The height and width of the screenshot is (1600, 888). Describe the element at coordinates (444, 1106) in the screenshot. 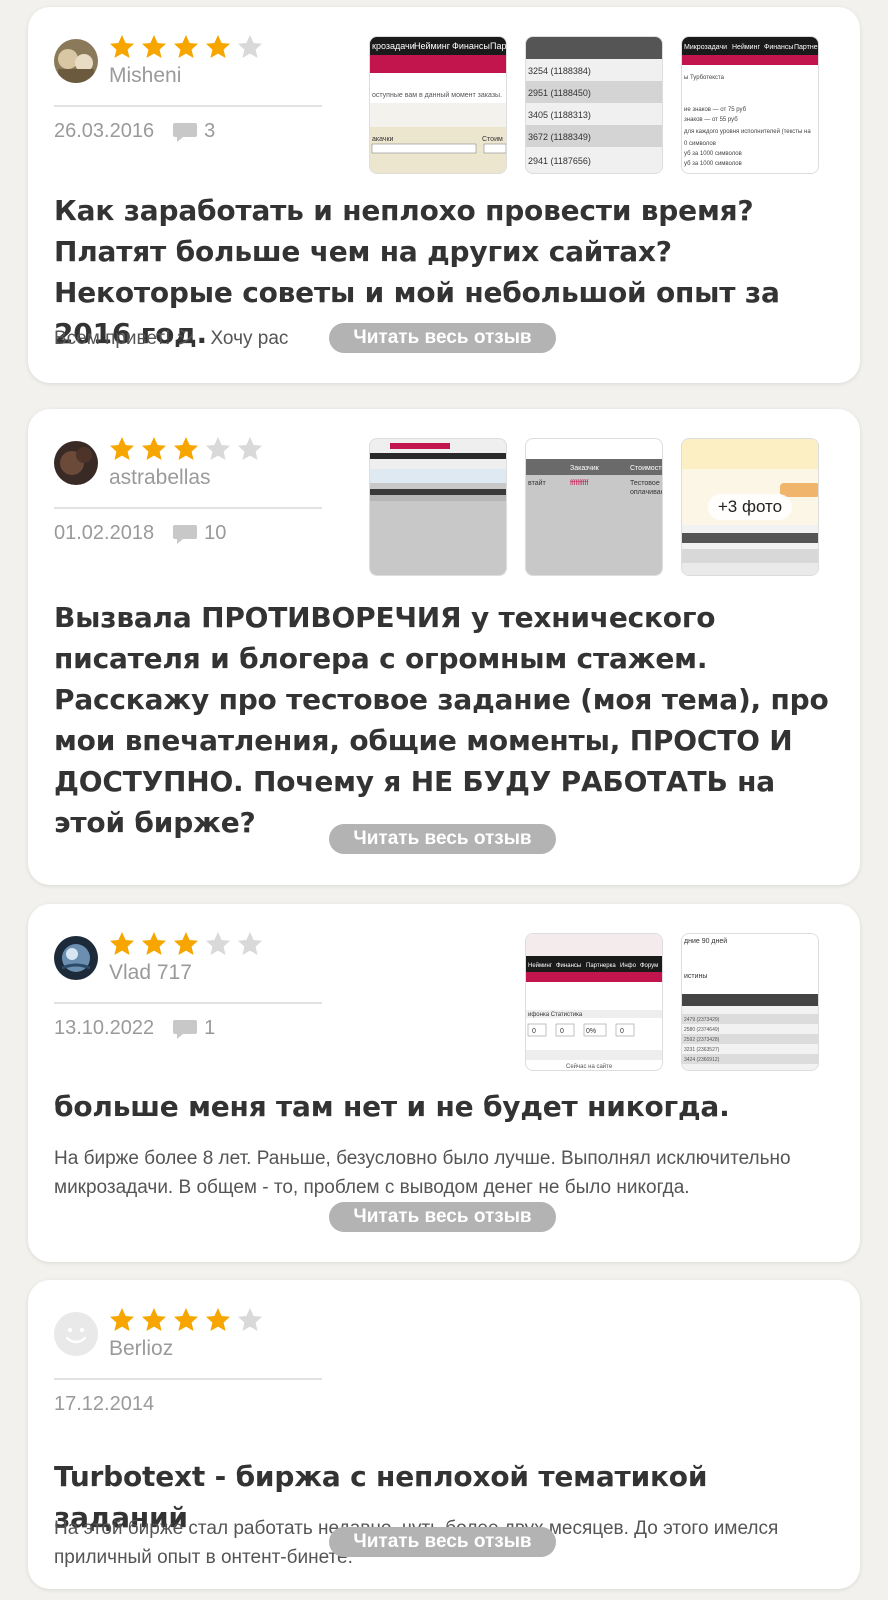

I see `review-title: больше меня там нет и не будет никогда.` at that location.